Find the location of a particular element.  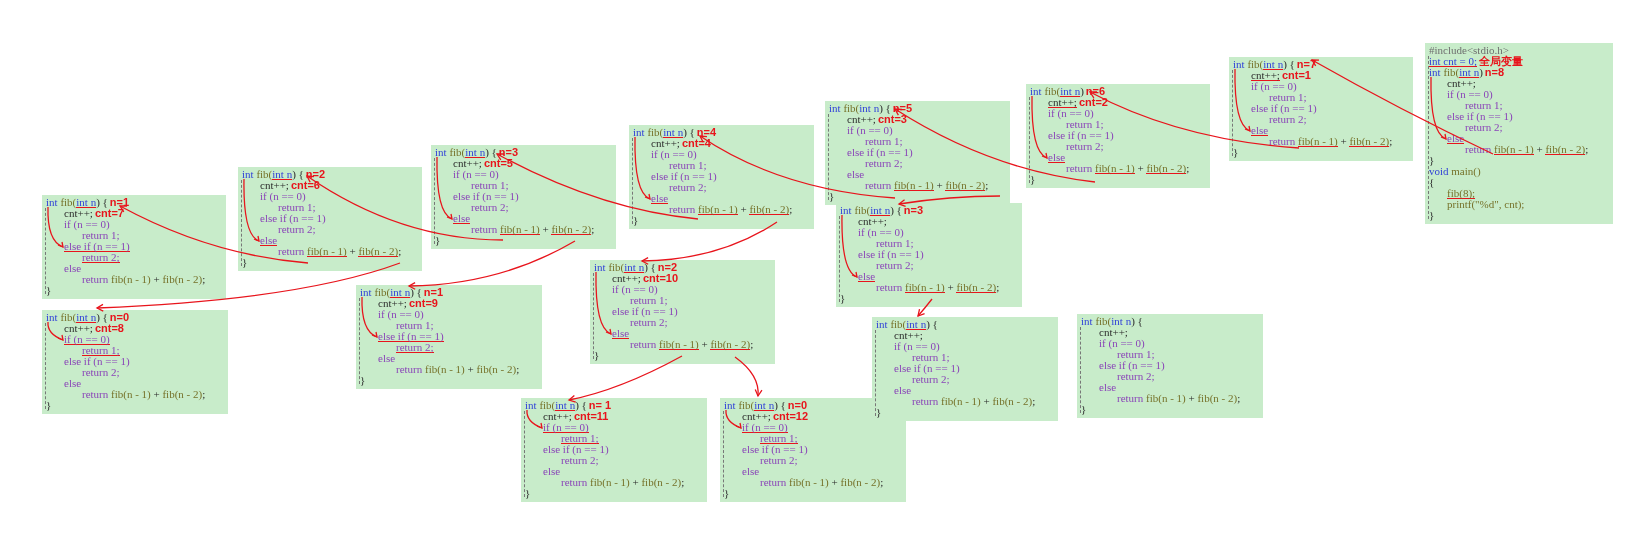

annotation: cnt=11 is located at coordinates (591, 416).